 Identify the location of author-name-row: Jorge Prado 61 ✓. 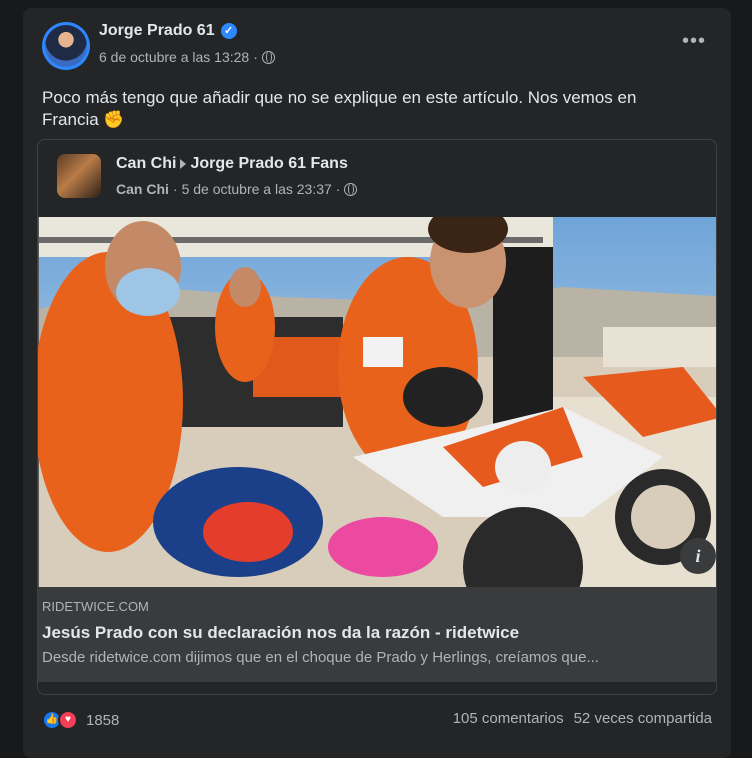
(168, 31).